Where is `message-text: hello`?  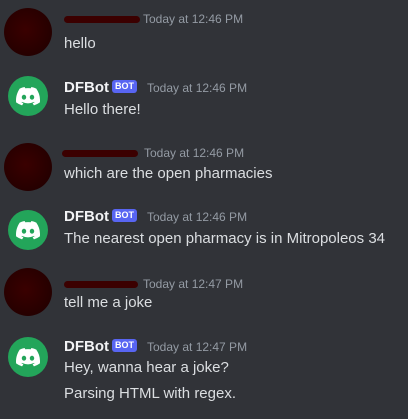
message-text: hello is located at coordinates (80, 43).